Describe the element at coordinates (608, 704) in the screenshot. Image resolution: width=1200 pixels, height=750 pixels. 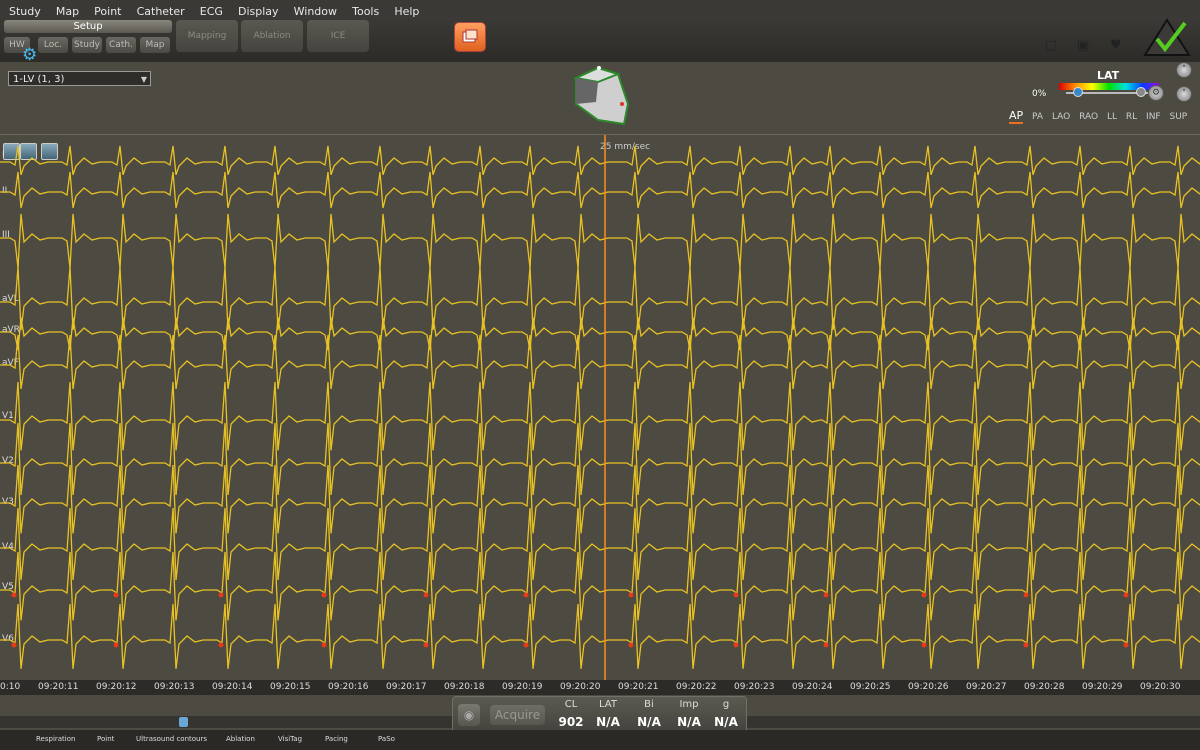
I see `lat-meas-label: LAT` at that location.